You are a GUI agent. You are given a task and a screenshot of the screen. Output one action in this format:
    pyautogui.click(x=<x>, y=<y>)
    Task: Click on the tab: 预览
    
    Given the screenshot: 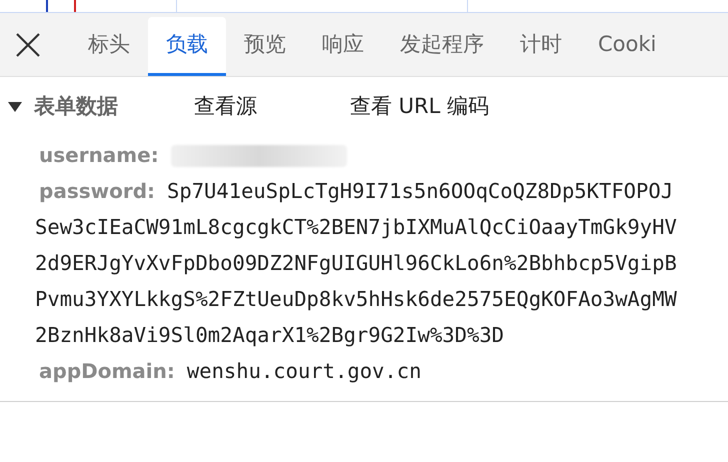 What is the action you would take?
    pyautogui.click(x=265, y=46)
    